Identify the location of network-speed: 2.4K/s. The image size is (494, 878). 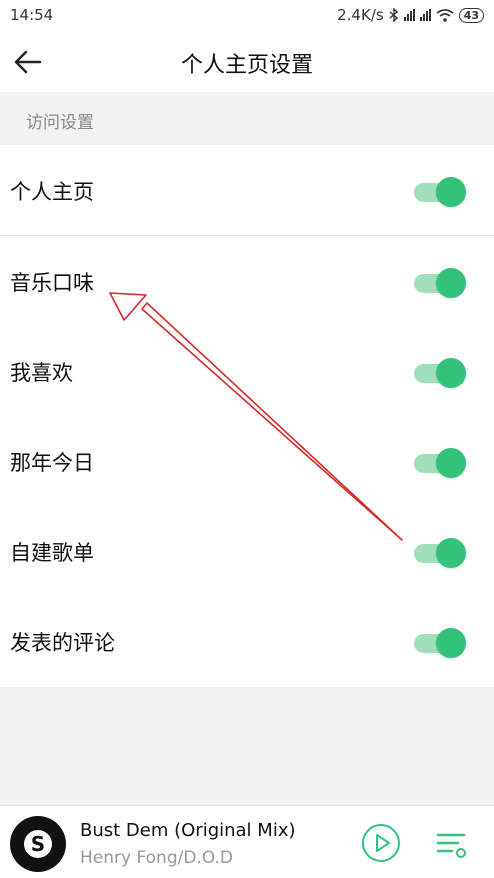
(360, 15).